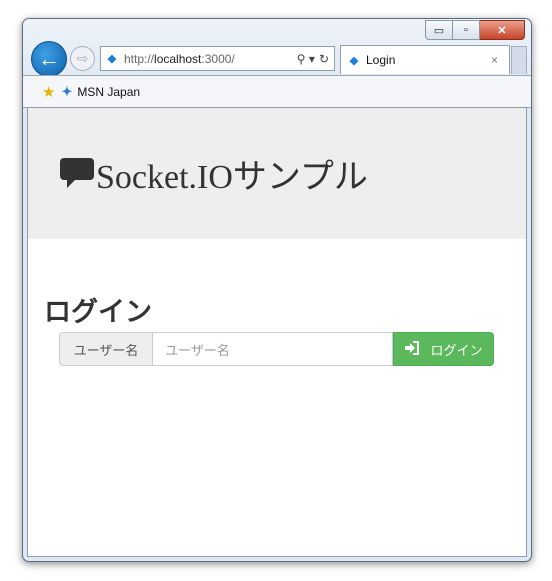 Image resolution: width=552 pixels, height=581 pixels. I want to click on sign-in-icon, so click(412, 349).